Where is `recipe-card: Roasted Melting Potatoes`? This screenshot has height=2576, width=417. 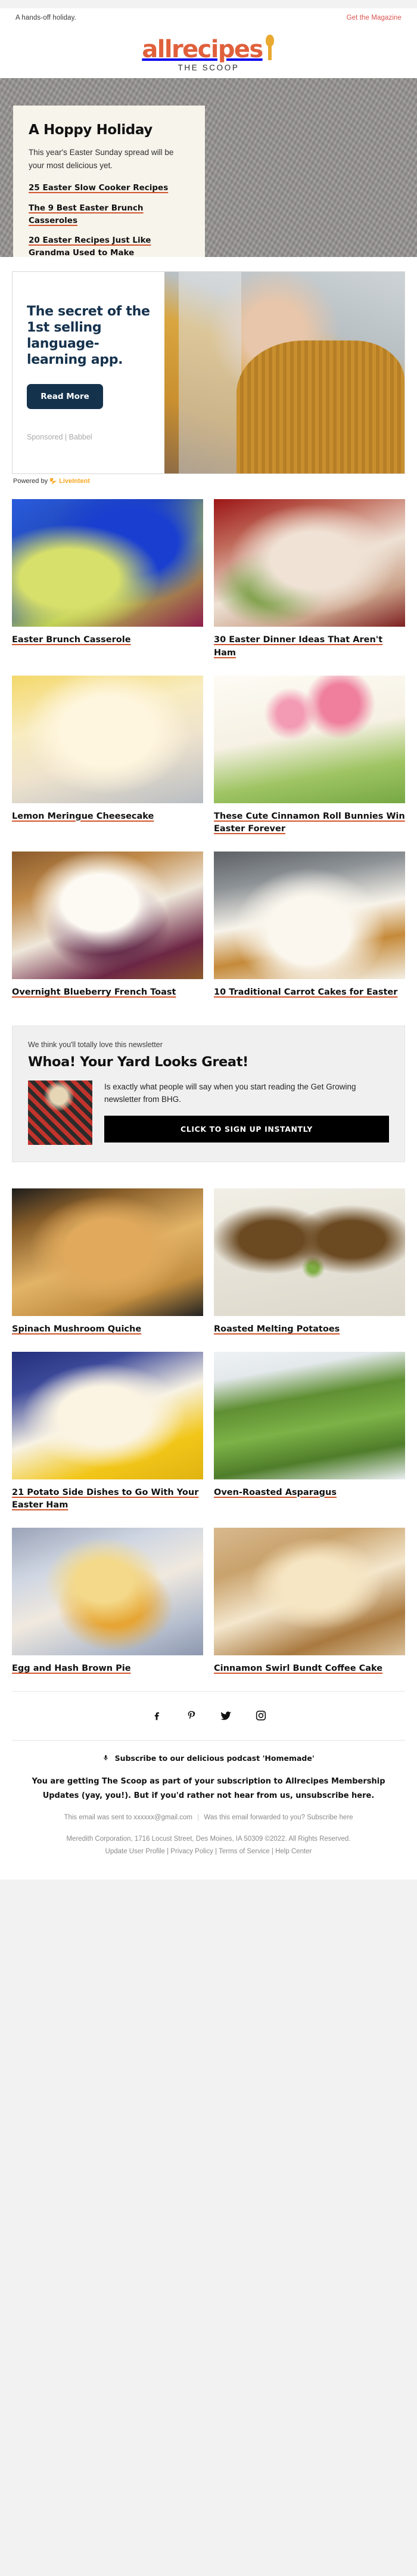
recipe-card: Roasted Melting Potatoes is located at coordinates (310, 1270).